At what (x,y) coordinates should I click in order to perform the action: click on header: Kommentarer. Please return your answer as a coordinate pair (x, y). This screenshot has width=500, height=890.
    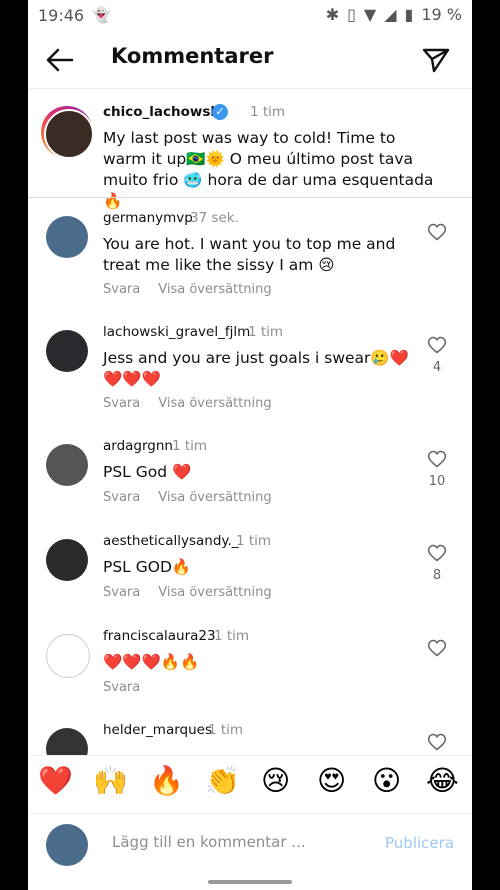
    Looking at the image, I should click on (250, 60).